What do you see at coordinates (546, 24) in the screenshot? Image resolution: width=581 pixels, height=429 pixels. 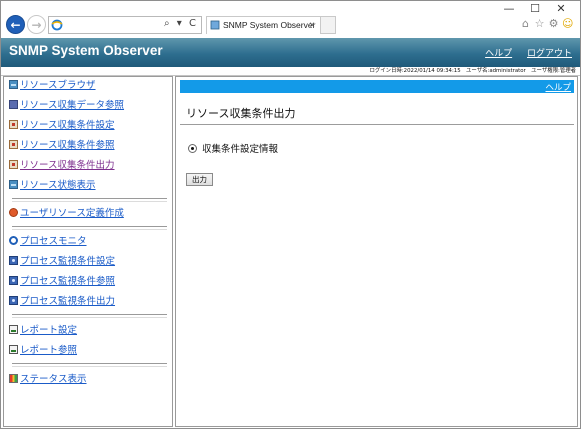 I see `browser-toolbar-icons: ⌂ ☆ ⚙ ☺` at bounding box center [546, 24].